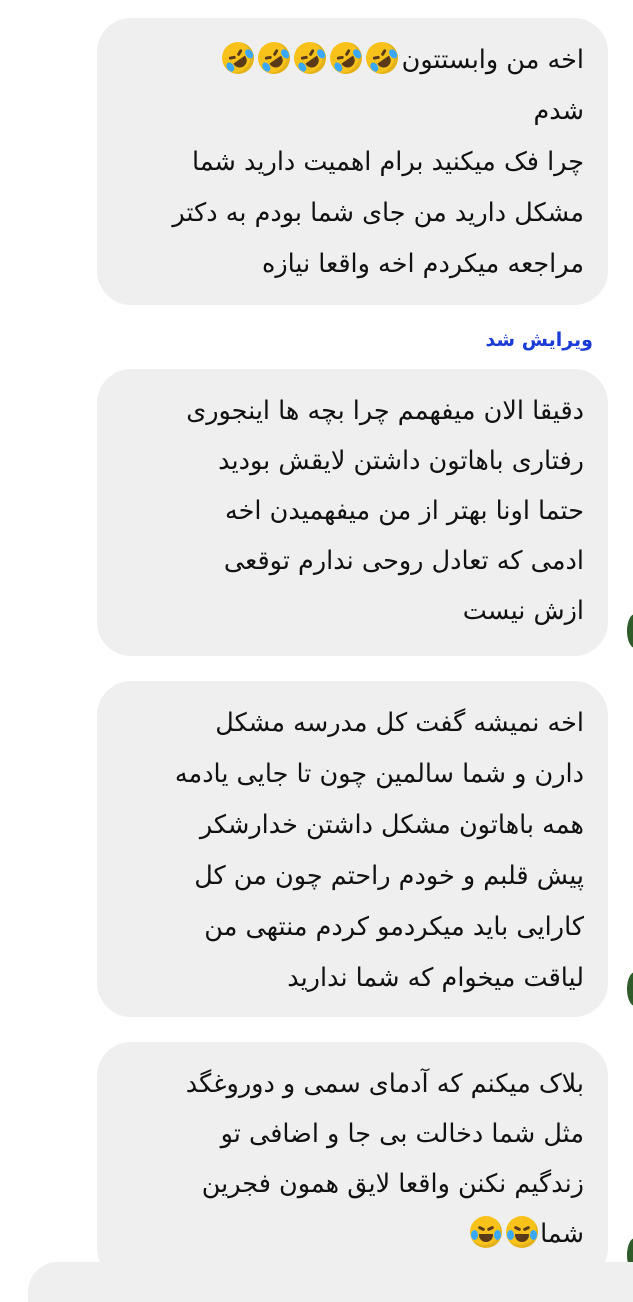  I want to click on message-line: دقیقا الان میفهمم چرا بچه ها اینجوری, so click(385, 411).